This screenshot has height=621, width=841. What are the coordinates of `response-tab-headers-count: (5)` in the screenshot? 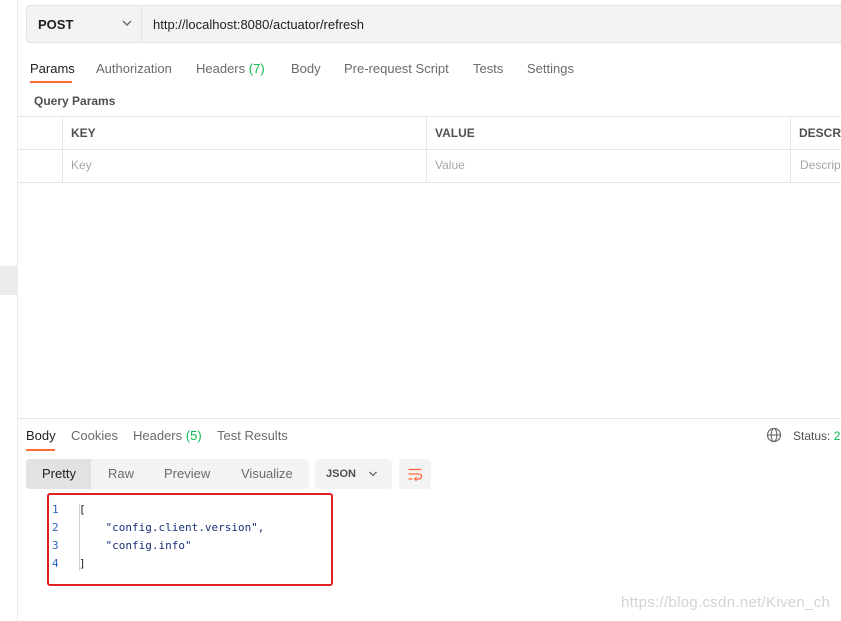 It's located at (193, 435).